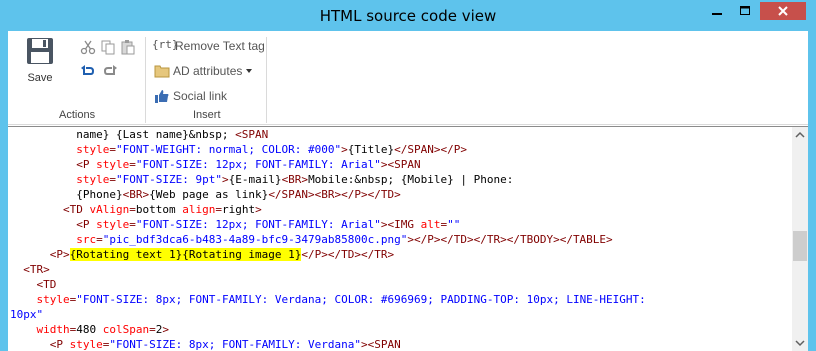  I want to click on code-token: <P>, so click(59, 254).